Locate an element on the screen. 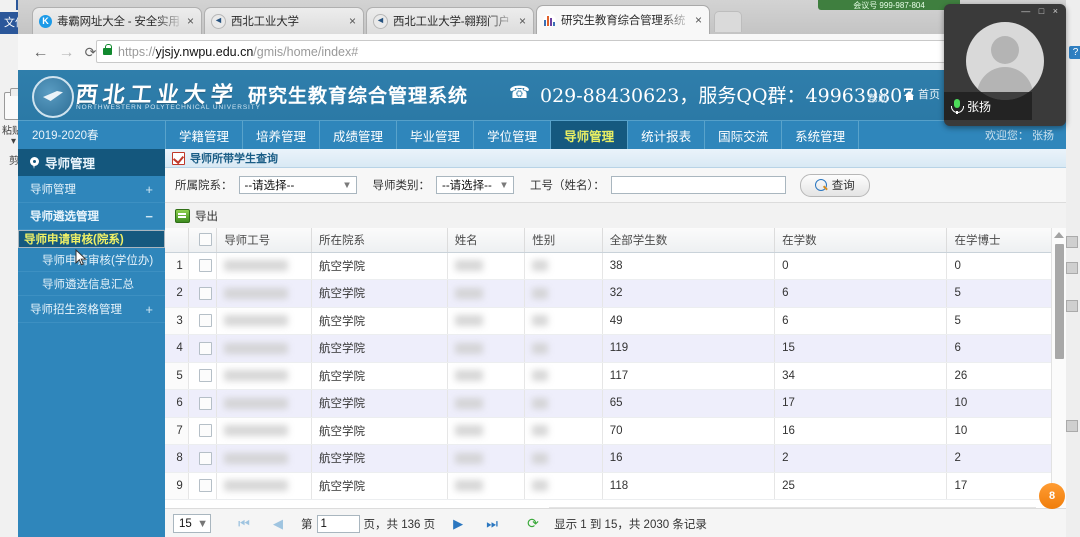 This screenshot has height=537, width=1080. help-link: 帮助 is located at coordinates (878, 97).